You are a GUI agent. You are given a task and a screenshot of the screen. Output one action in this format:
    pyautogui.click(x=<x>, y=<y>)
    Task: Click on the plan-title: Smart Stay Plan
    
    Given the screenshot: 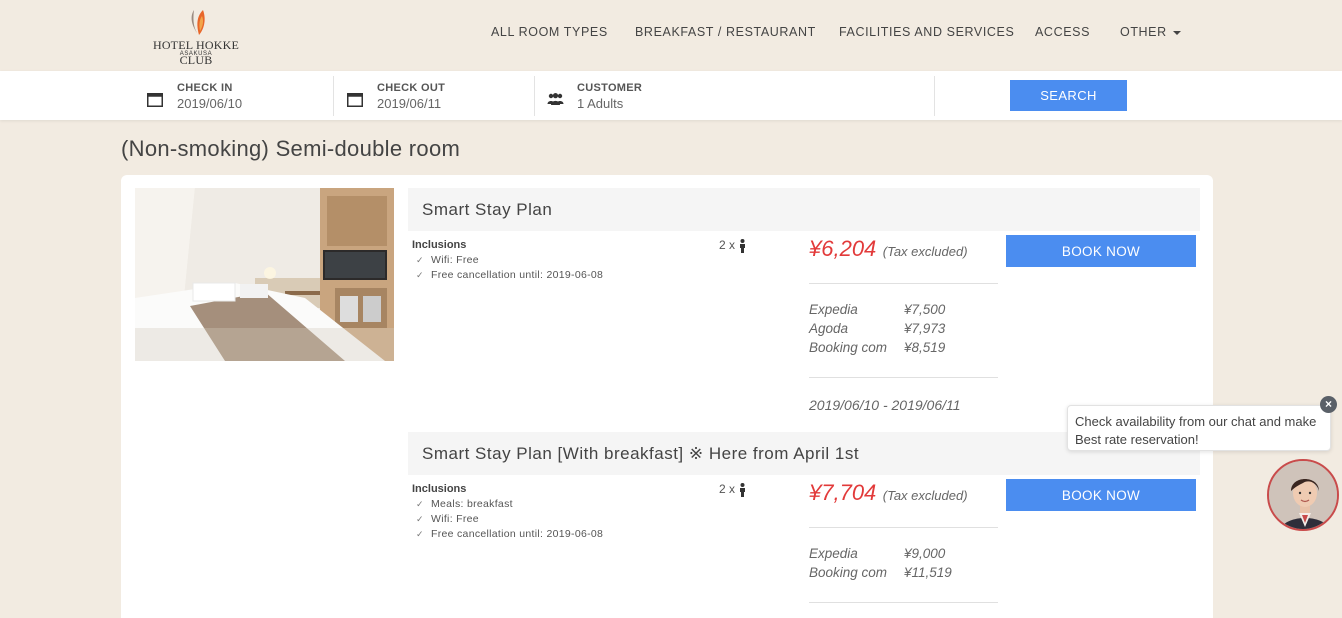 What is the action you would take?
    pyautogui.click(x=487, y=210)
    